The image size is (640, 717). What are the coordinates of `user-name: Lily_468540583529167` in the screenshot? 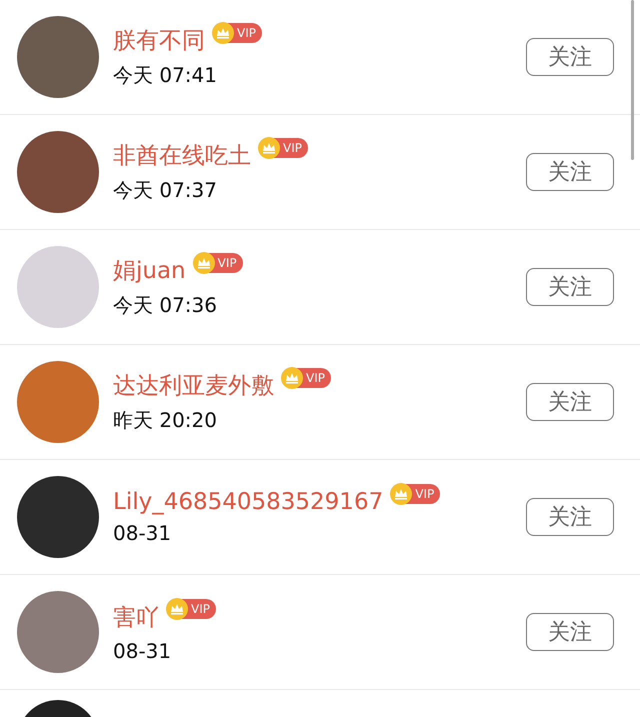 It's located at (248, 502).